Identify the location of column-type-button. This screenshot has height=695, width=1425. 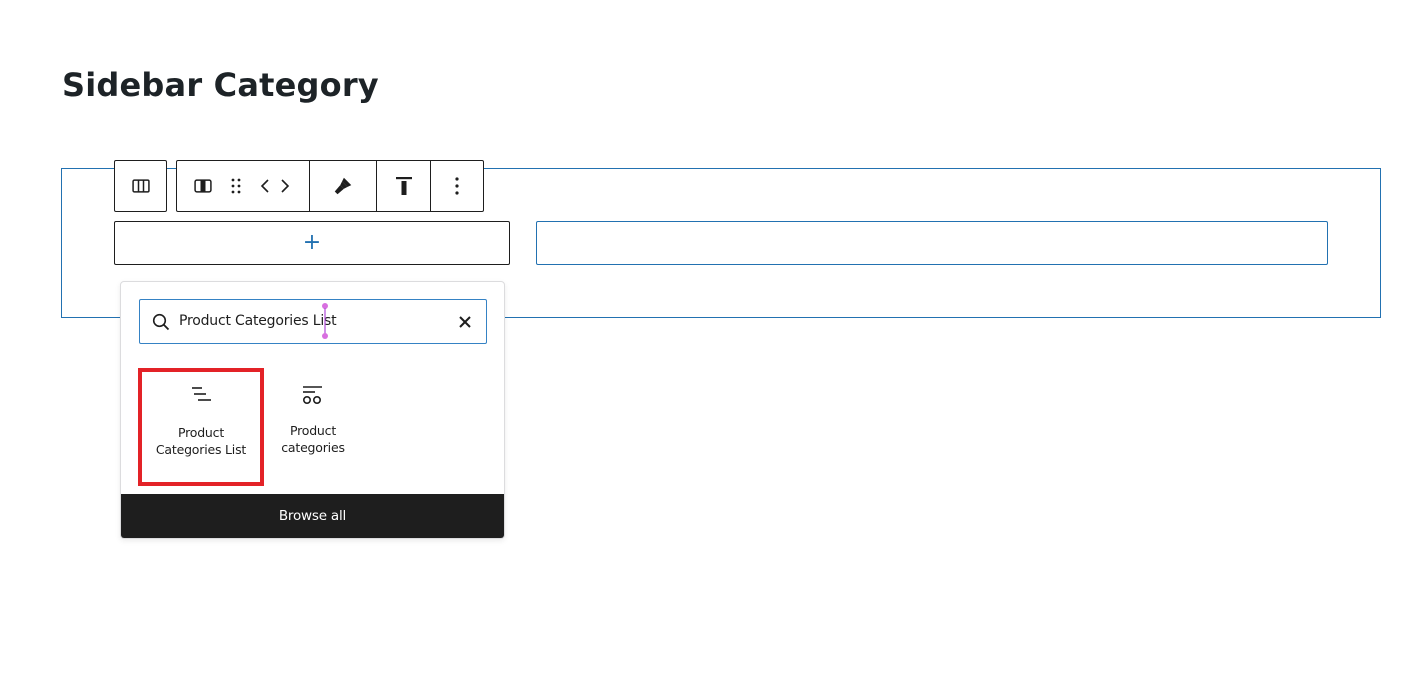
(203, 186).